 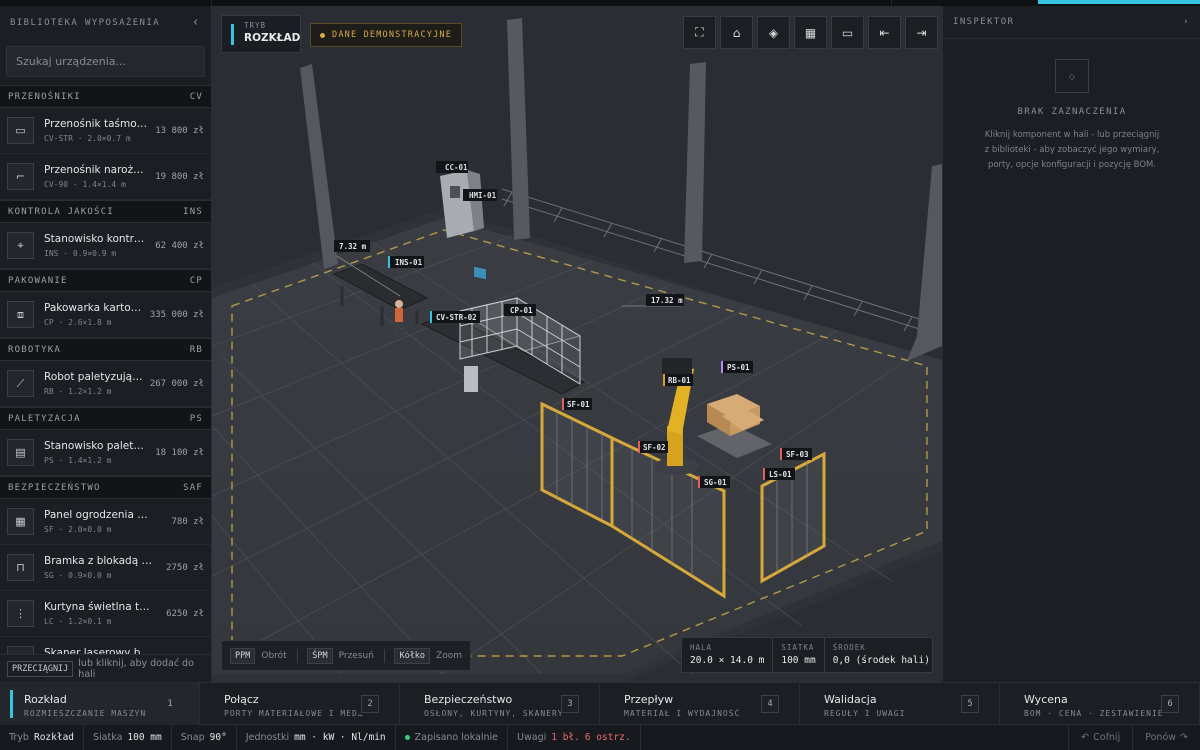 I want to click on status-snap-value: 90°, so click(x=218, y=737).